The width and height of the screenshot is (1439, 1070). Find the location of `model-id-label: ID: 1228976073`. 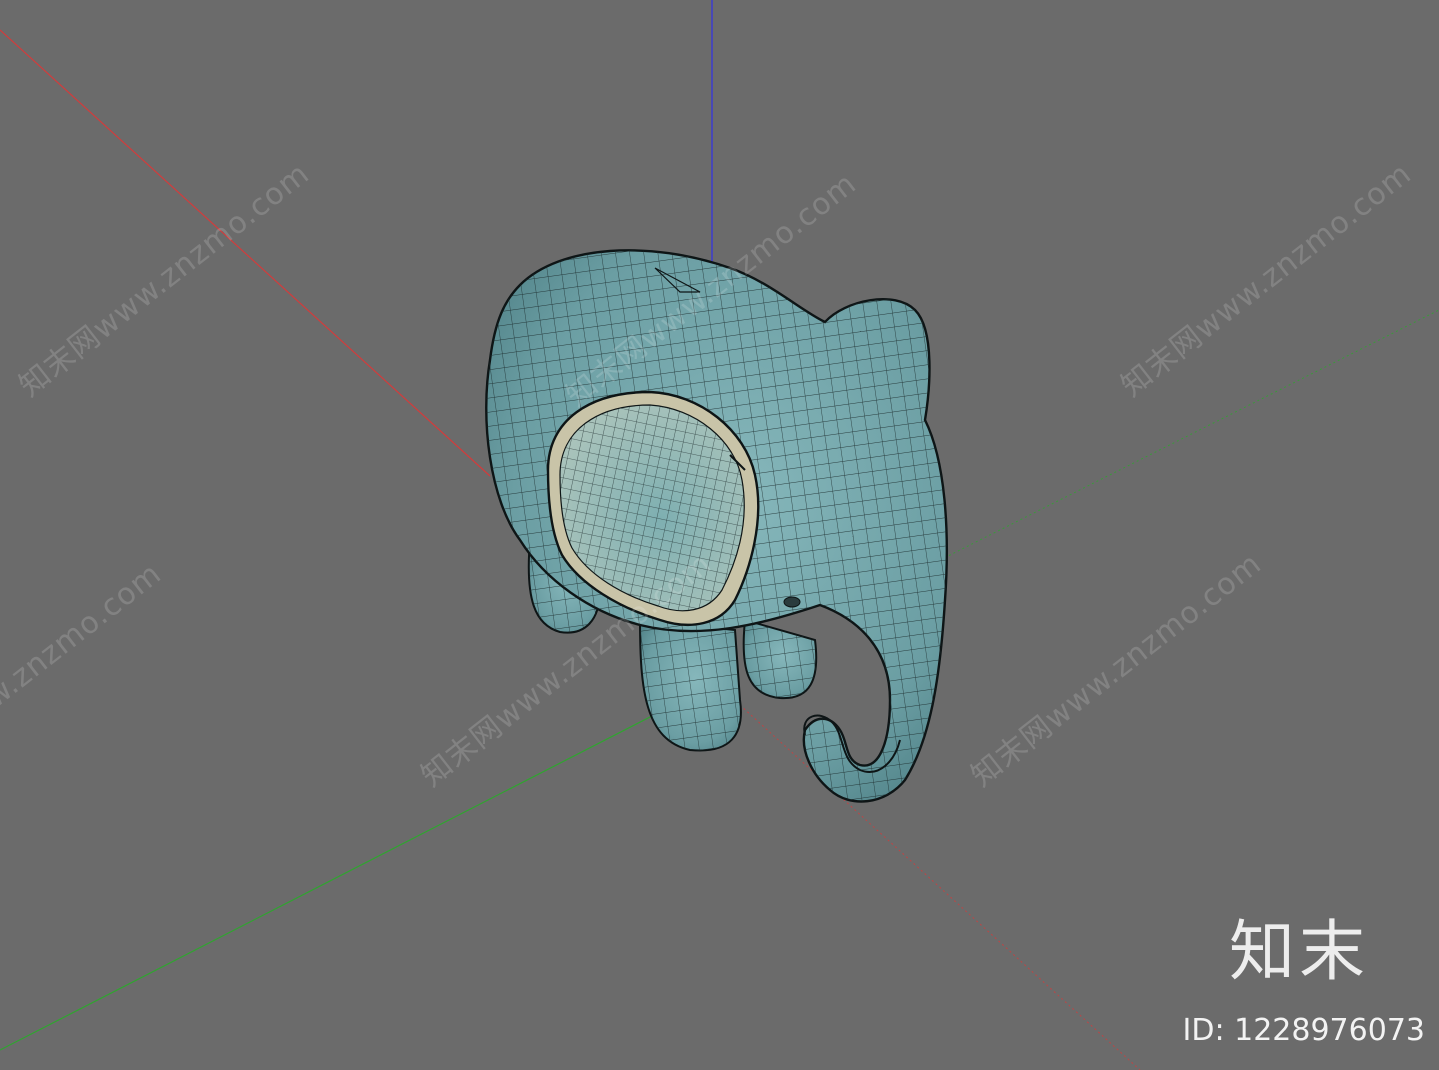

model-id-label: ID: 1228976073 is located at coordinates (1303, 1030).